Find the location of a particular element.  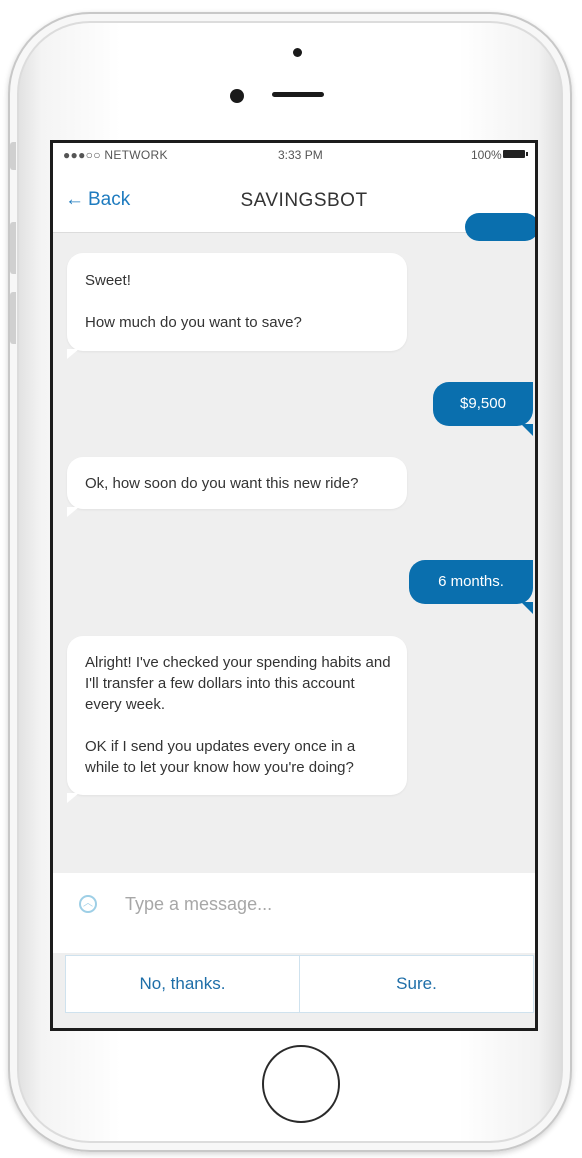

message-composer: ︿ is located at coordinates (294, 913).